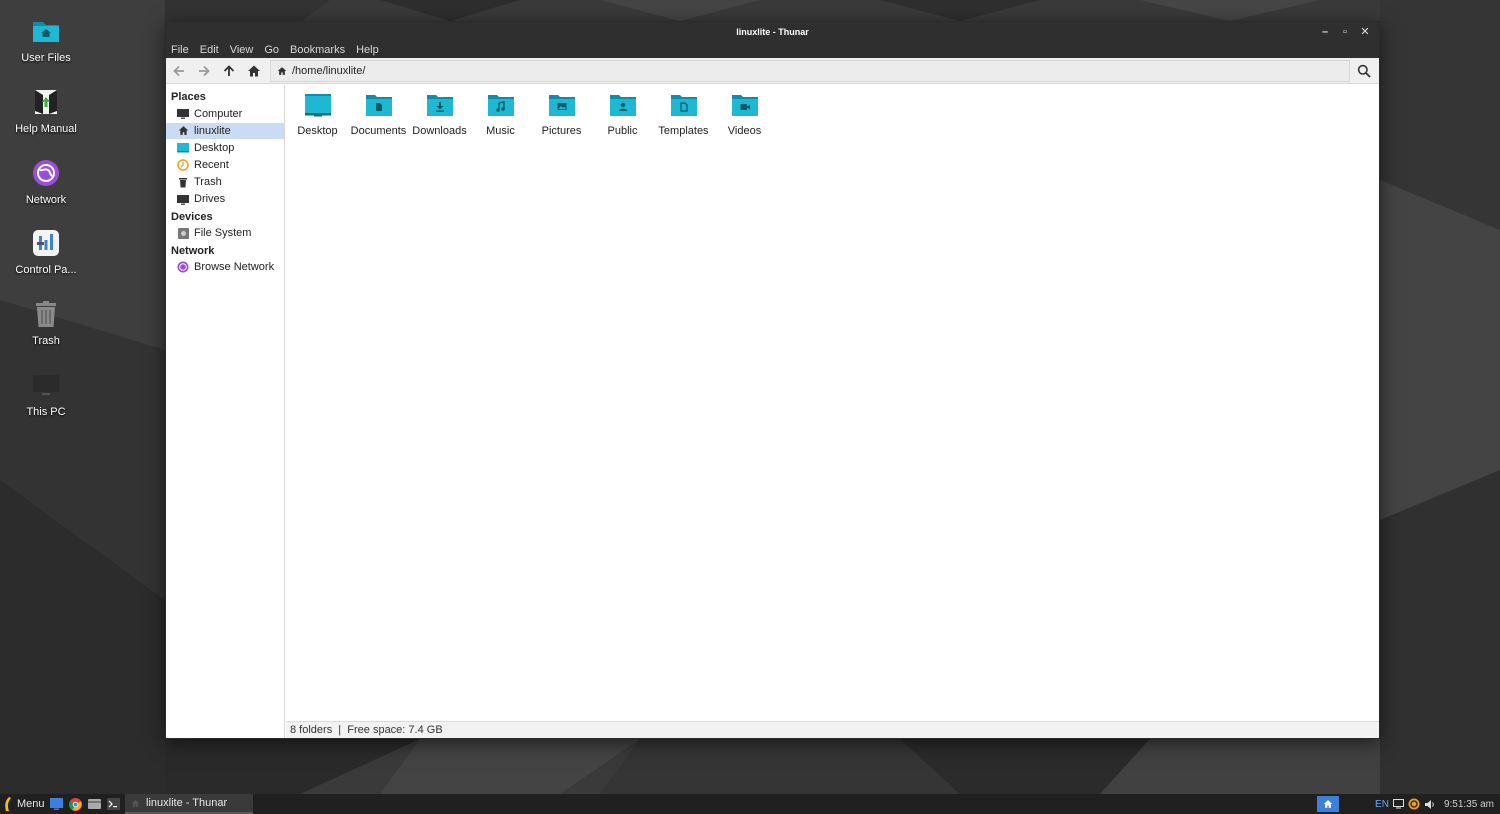 The height and width of the screenshot is (814, 1500). I want to click on sidebar-header-devices: Devices, so click(192, 216).